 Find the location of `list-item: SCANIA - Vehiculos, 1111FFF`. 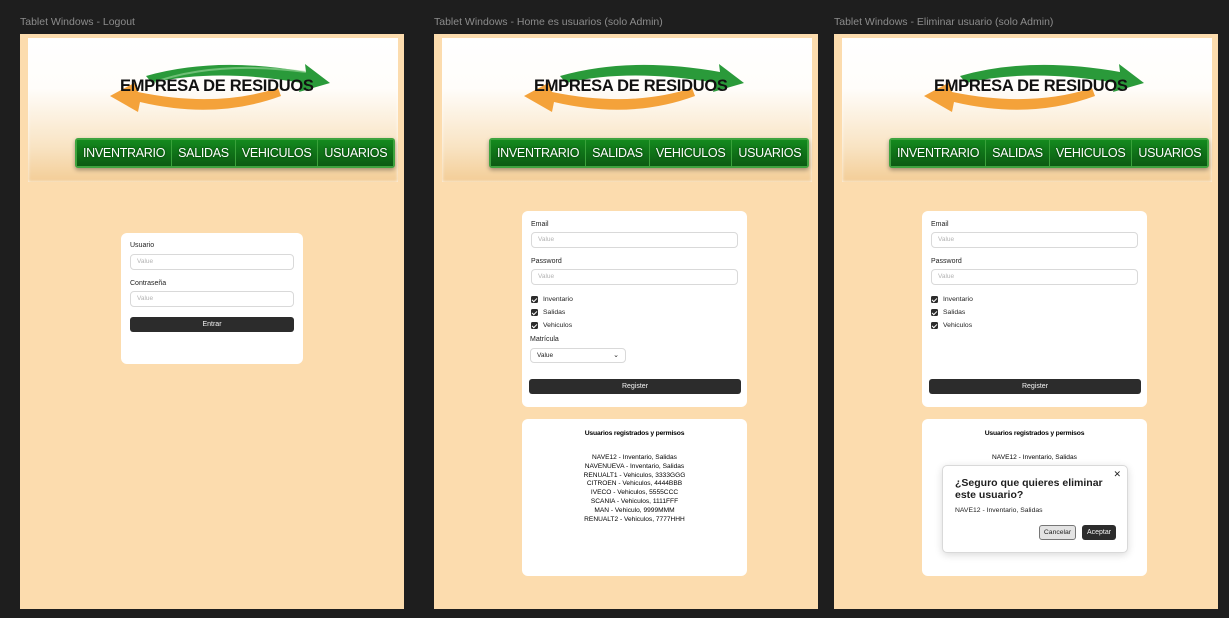

list-item: SCANIA - Vehiculos, 1111FFF is located at coordinates (634, 501).